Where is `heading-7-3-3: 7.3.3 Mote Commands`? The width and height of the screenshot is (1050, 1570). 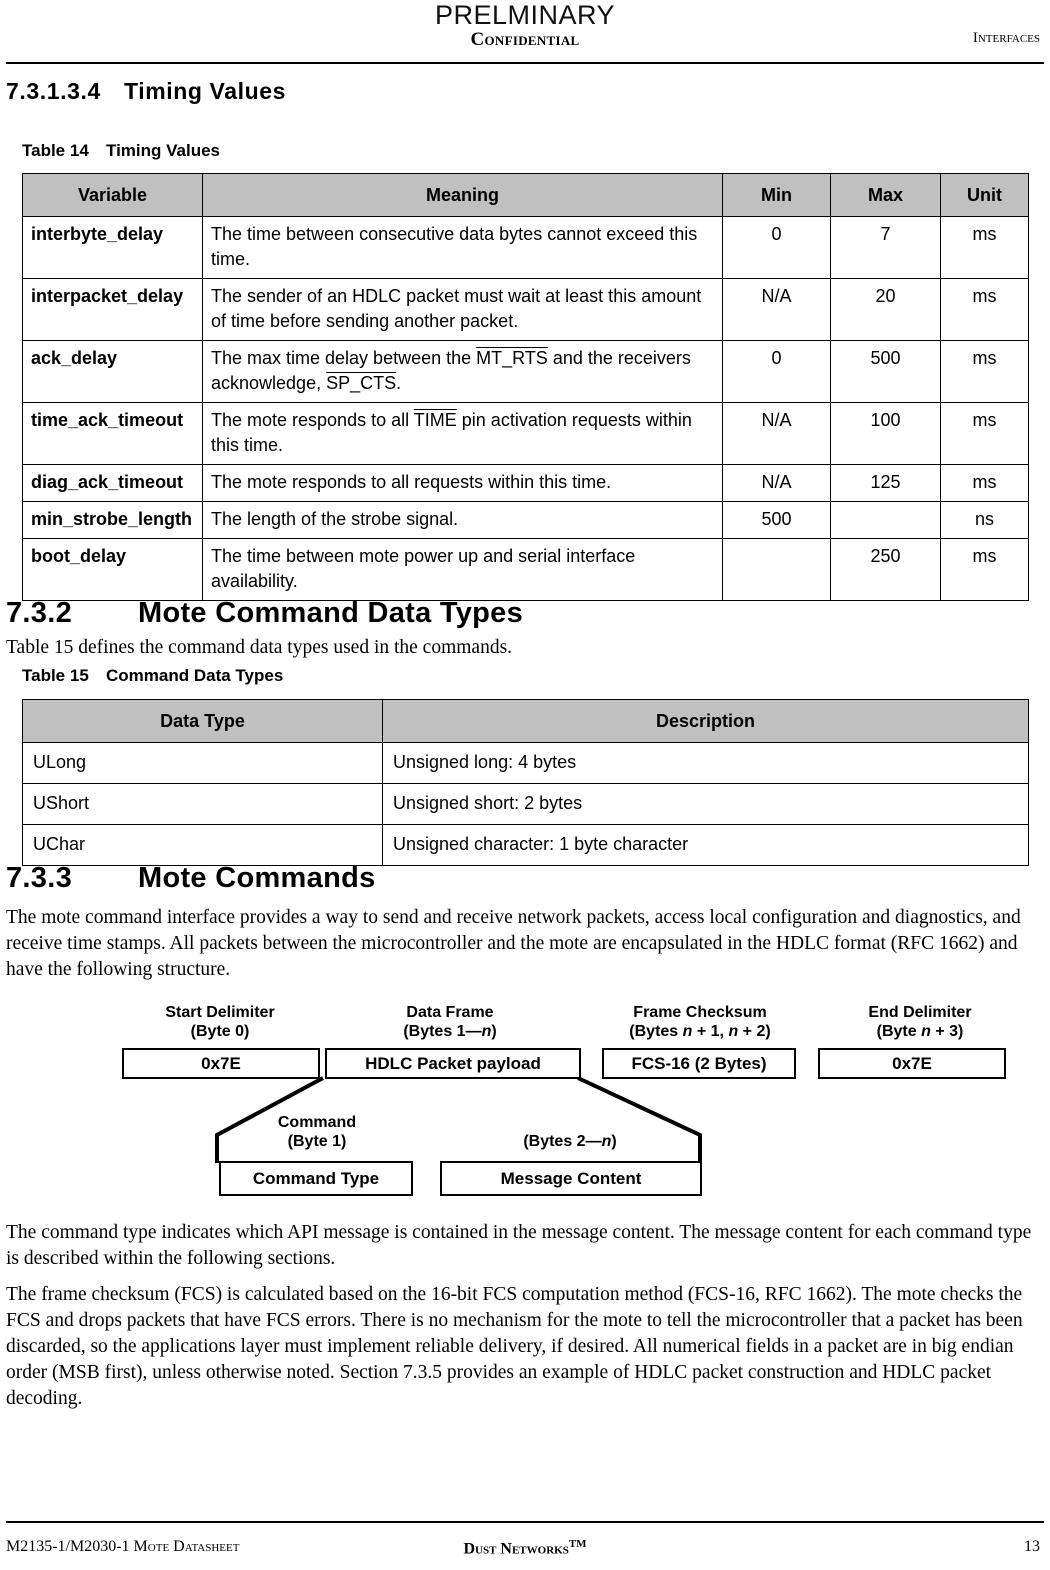 heading-7-3-3: 7.3.3 Mote Commands is located at coordinates (191, 878).